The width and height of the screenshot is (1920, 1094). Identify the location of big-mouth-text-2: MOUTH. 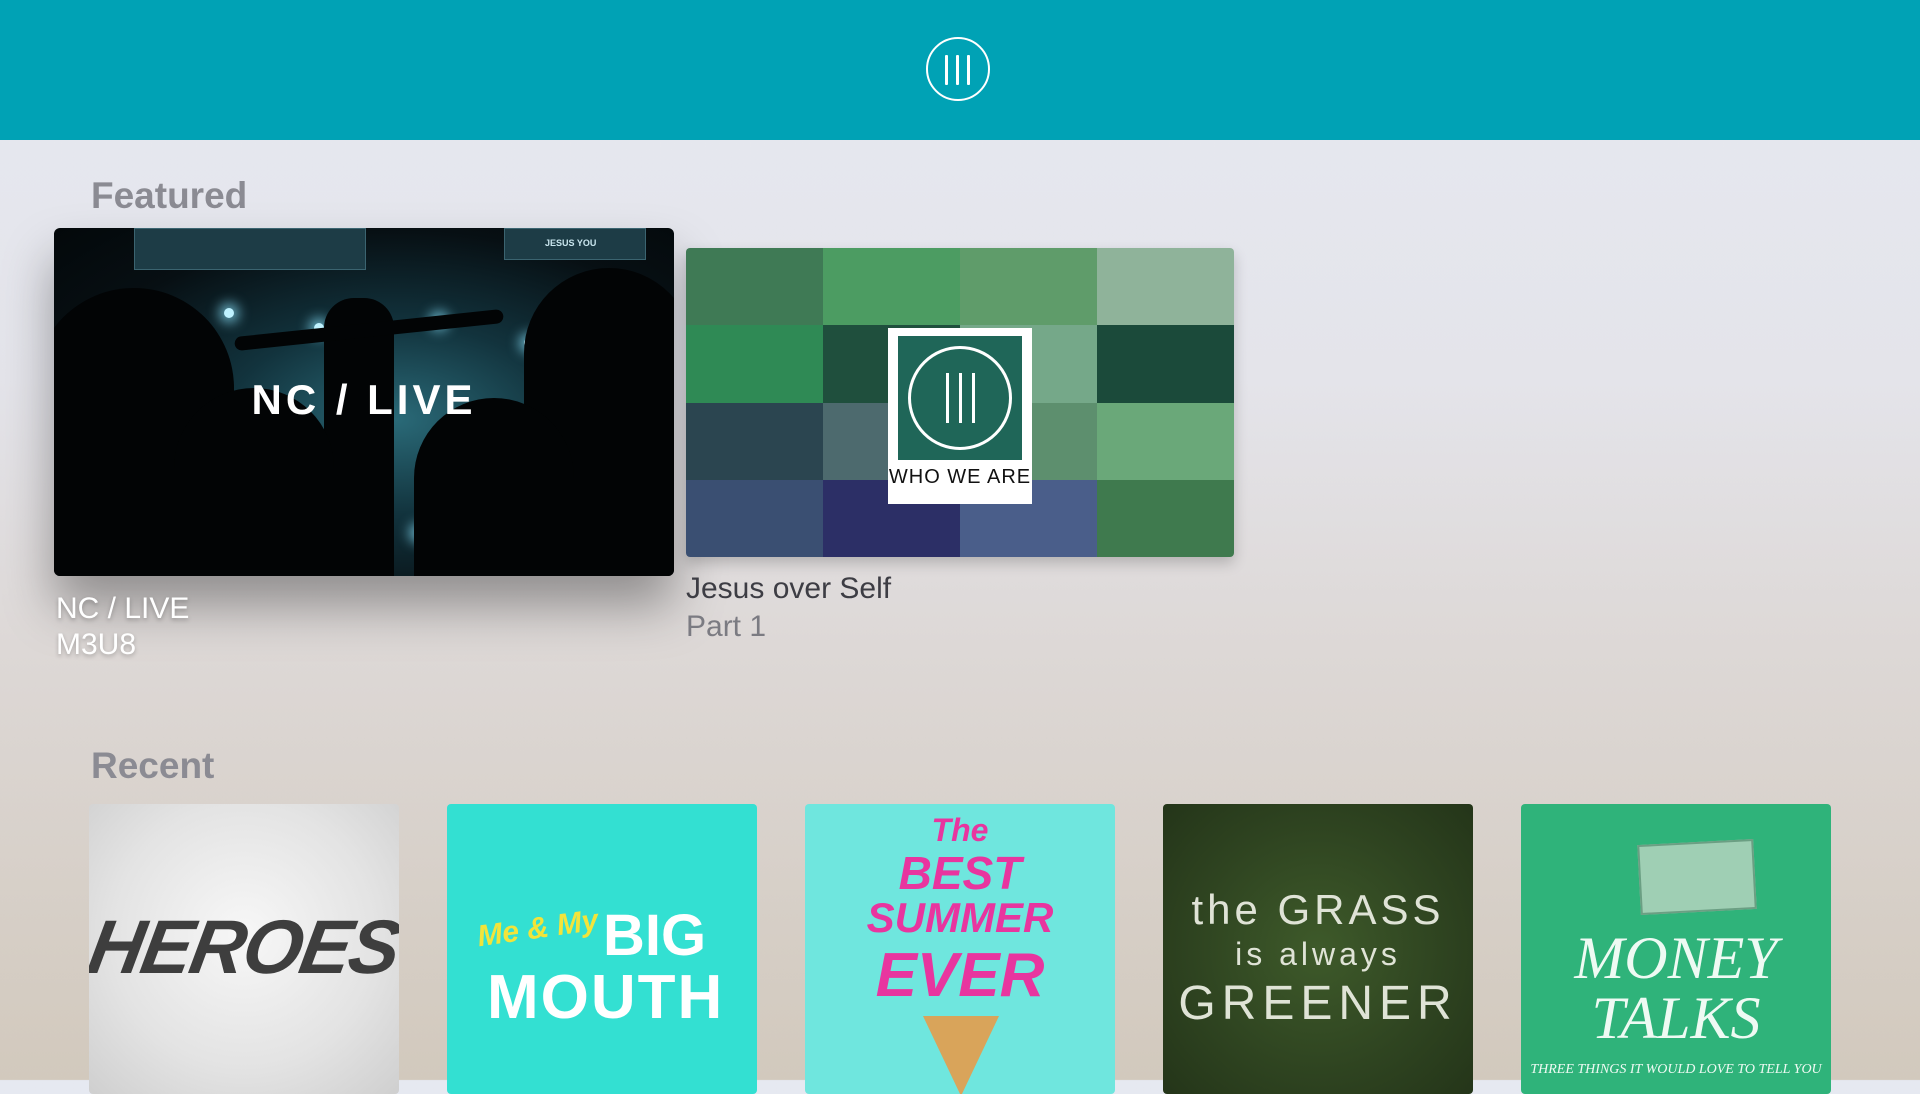
(606, 997).